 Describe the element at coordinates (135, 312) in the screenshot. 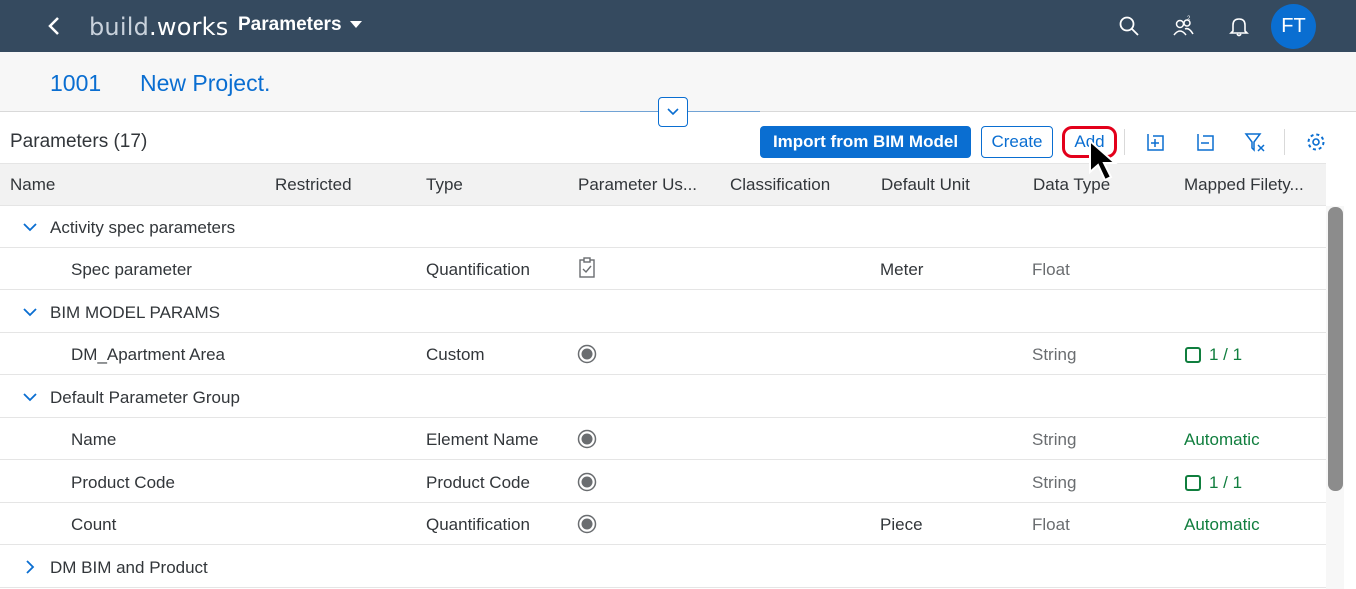

I see `group-label: BIM MODEL PARAMS` at that location.